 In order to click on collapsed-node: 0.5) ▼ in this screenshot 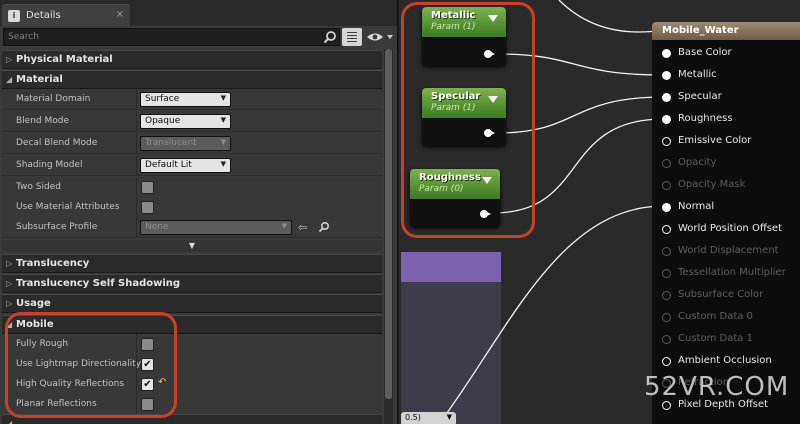, I will do `click(428, 418)`.